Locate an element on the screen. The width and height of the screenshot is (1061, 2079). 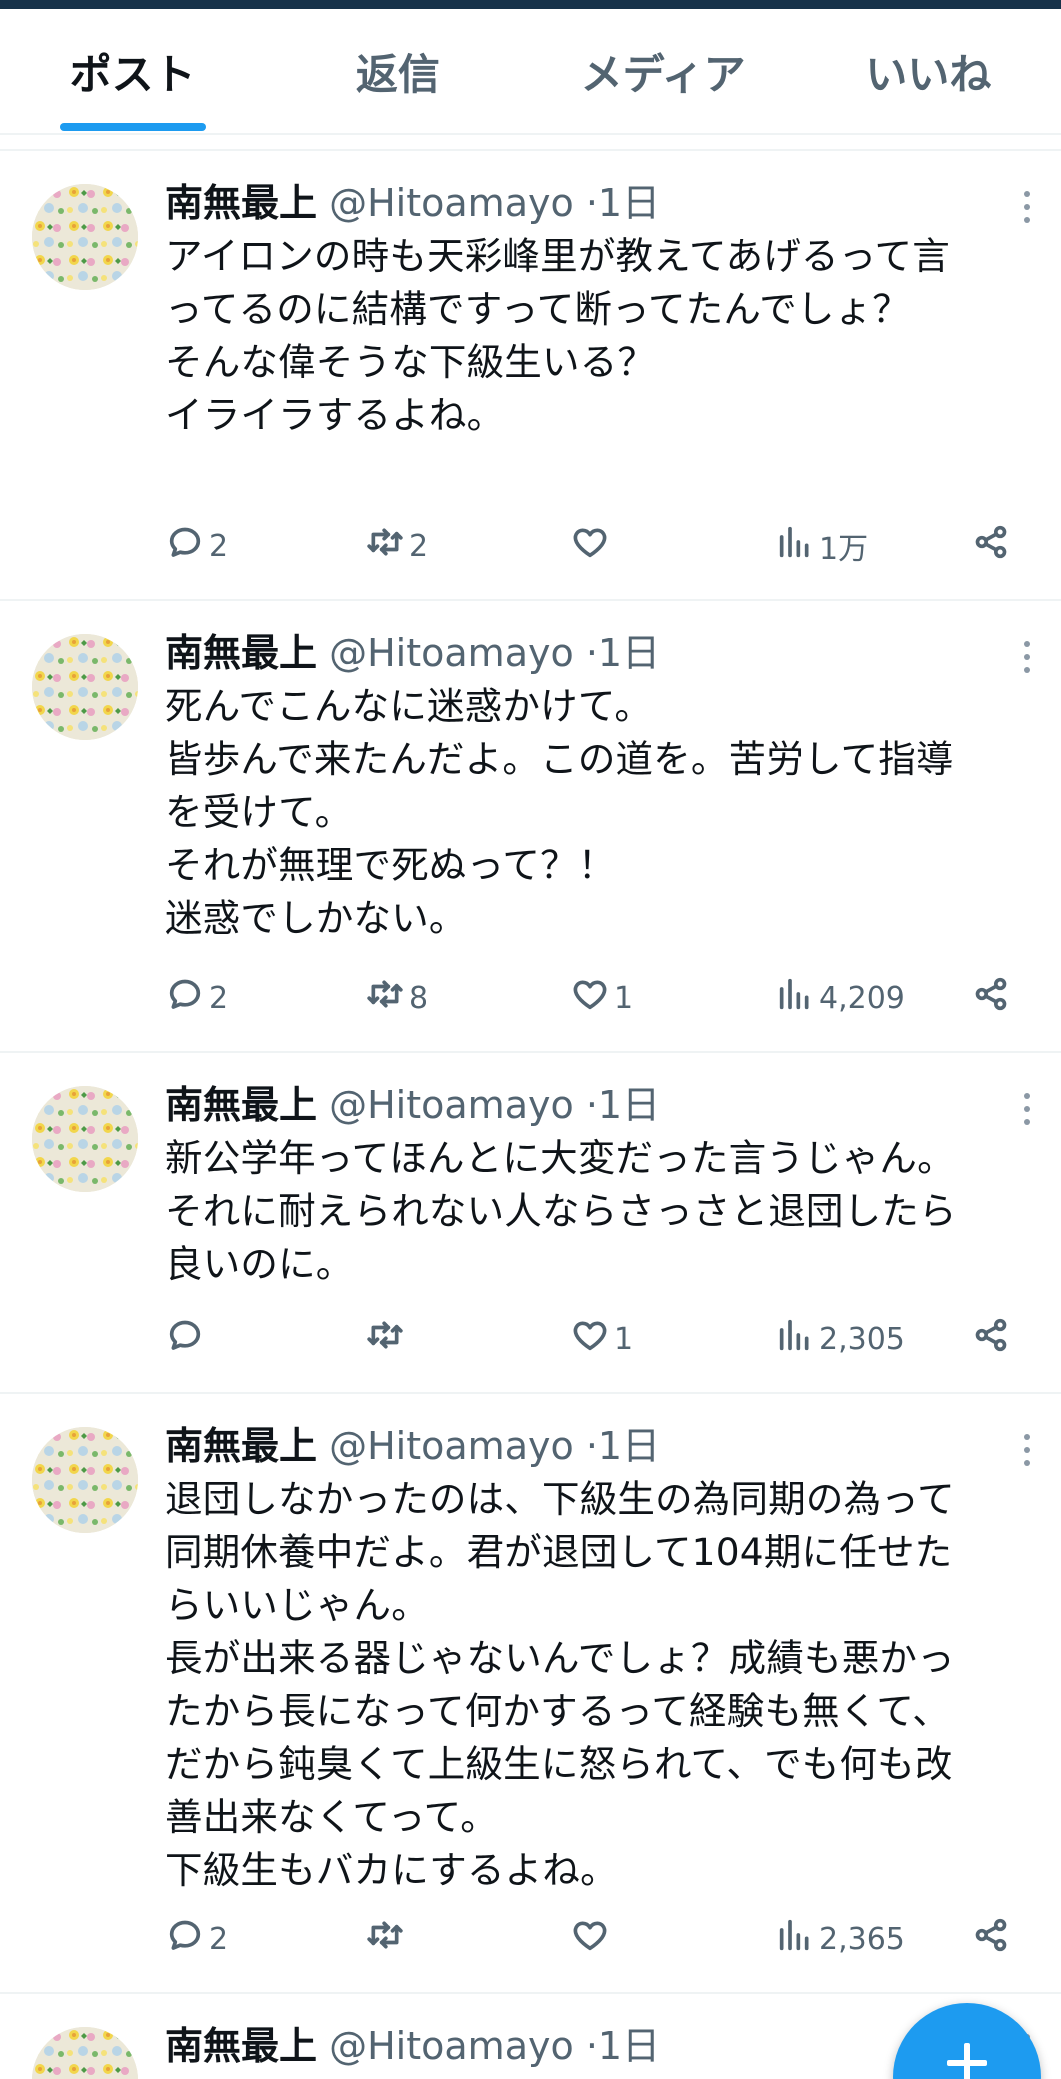
tab-likes: いいね is located at coordinates (928, 71).